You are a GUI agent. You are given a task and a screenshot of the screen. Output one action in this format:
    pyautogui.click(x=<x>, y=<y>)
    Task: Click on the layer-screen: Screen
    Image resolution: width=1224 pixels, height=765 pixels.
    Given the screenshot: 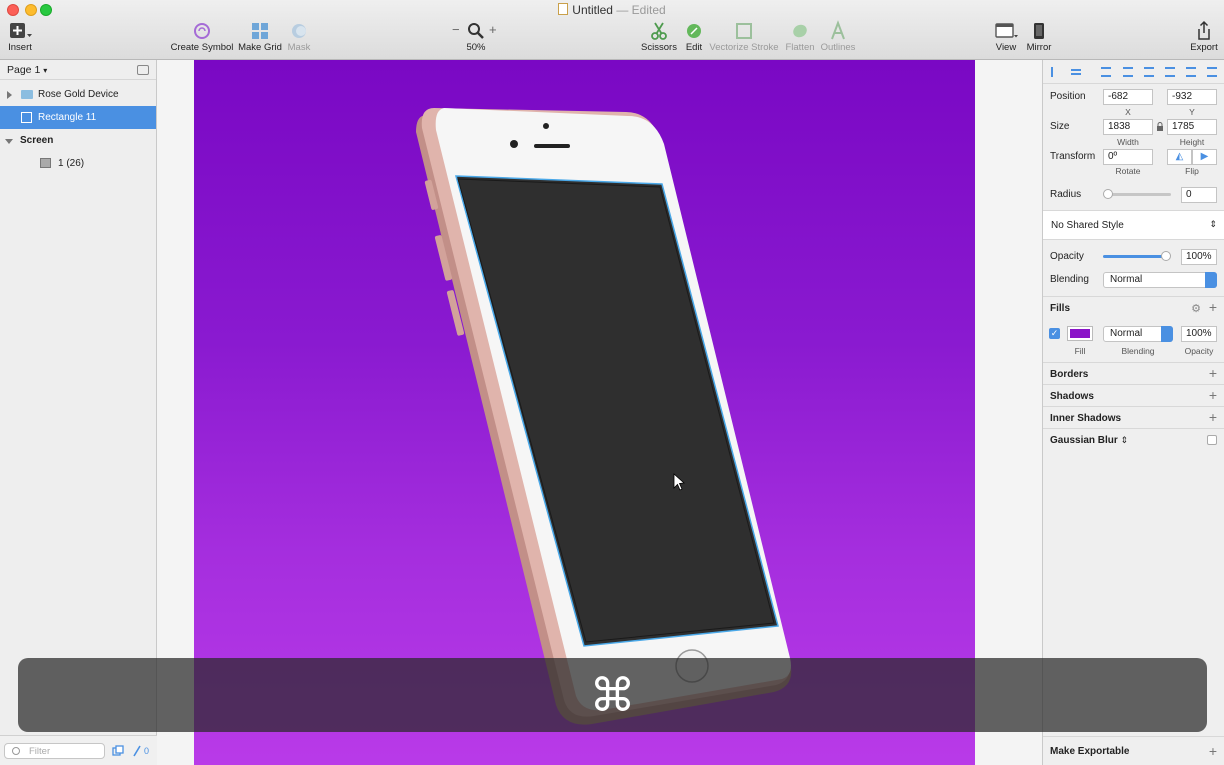 What is the action you would take?
    pyautogui.click(x=78, y=140)
    